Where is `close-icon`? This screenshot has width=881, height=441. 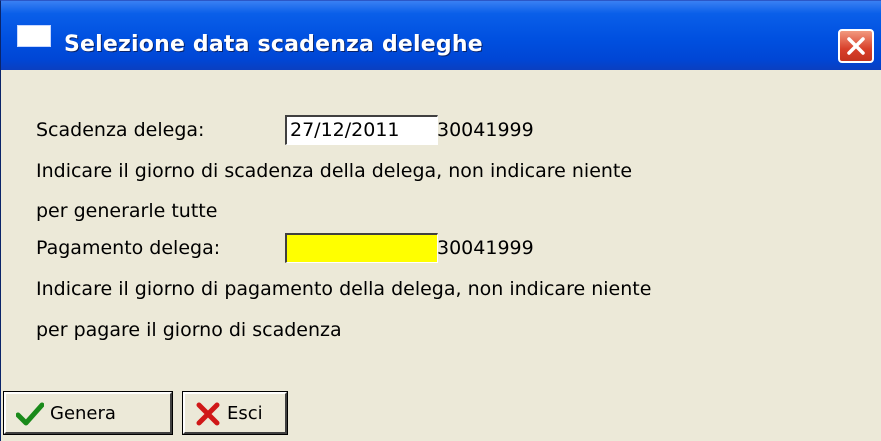 close-icon is located at coordinates (856, 46).